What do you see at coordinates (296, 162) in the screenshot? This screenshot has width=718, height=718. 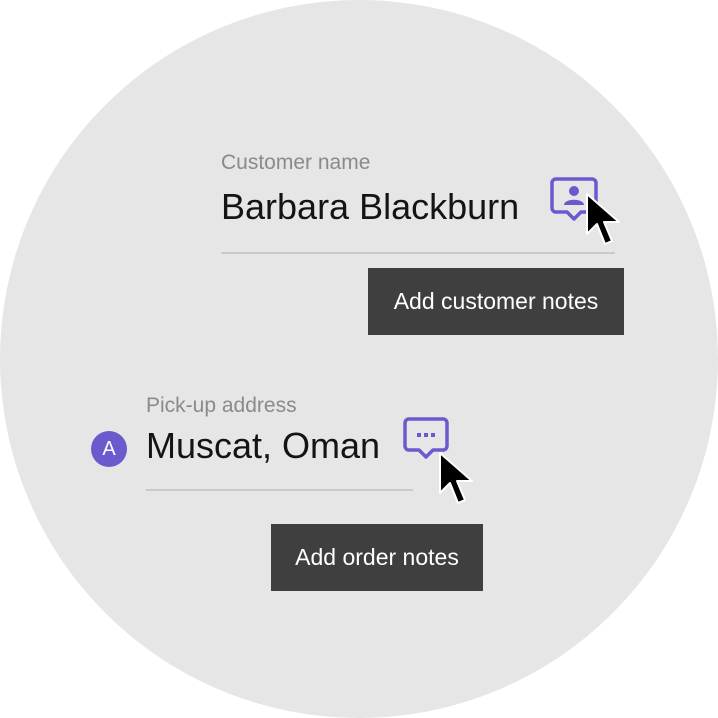 I see `customer-name-label: Customer name` at bounding box center [296, 162].